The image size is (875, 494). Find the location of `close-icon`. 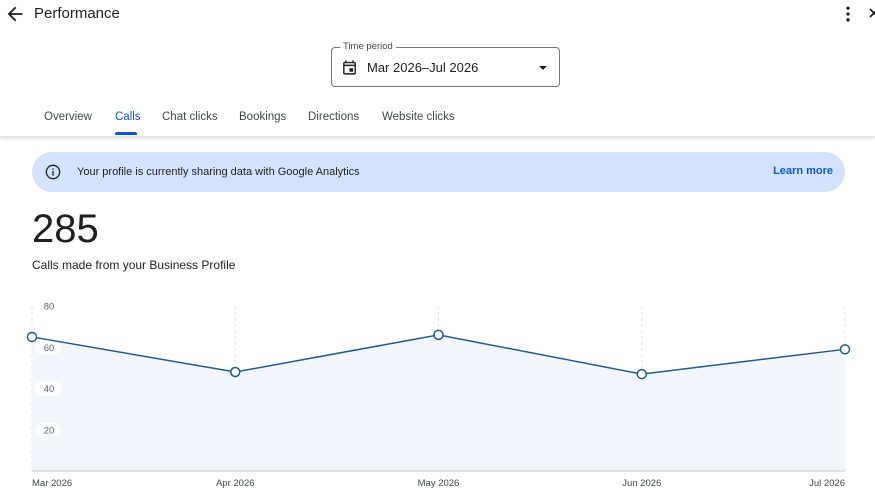

close-icon is located at coordinates (870, 14).